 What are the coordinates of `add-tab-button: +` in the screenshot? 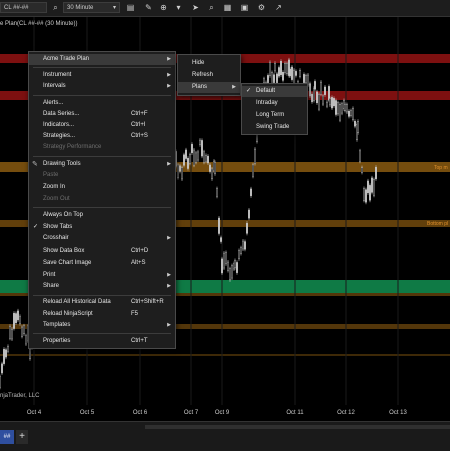 It's located at (22, 437).